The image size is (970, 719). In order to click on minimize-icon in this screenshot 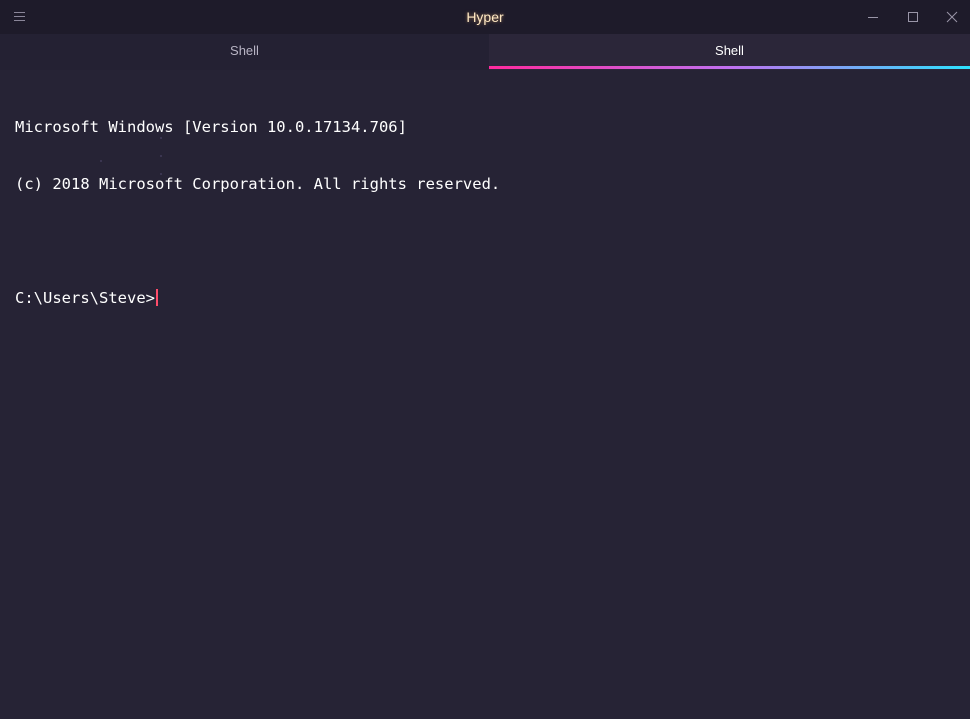, I will do `click(873, 17)`.